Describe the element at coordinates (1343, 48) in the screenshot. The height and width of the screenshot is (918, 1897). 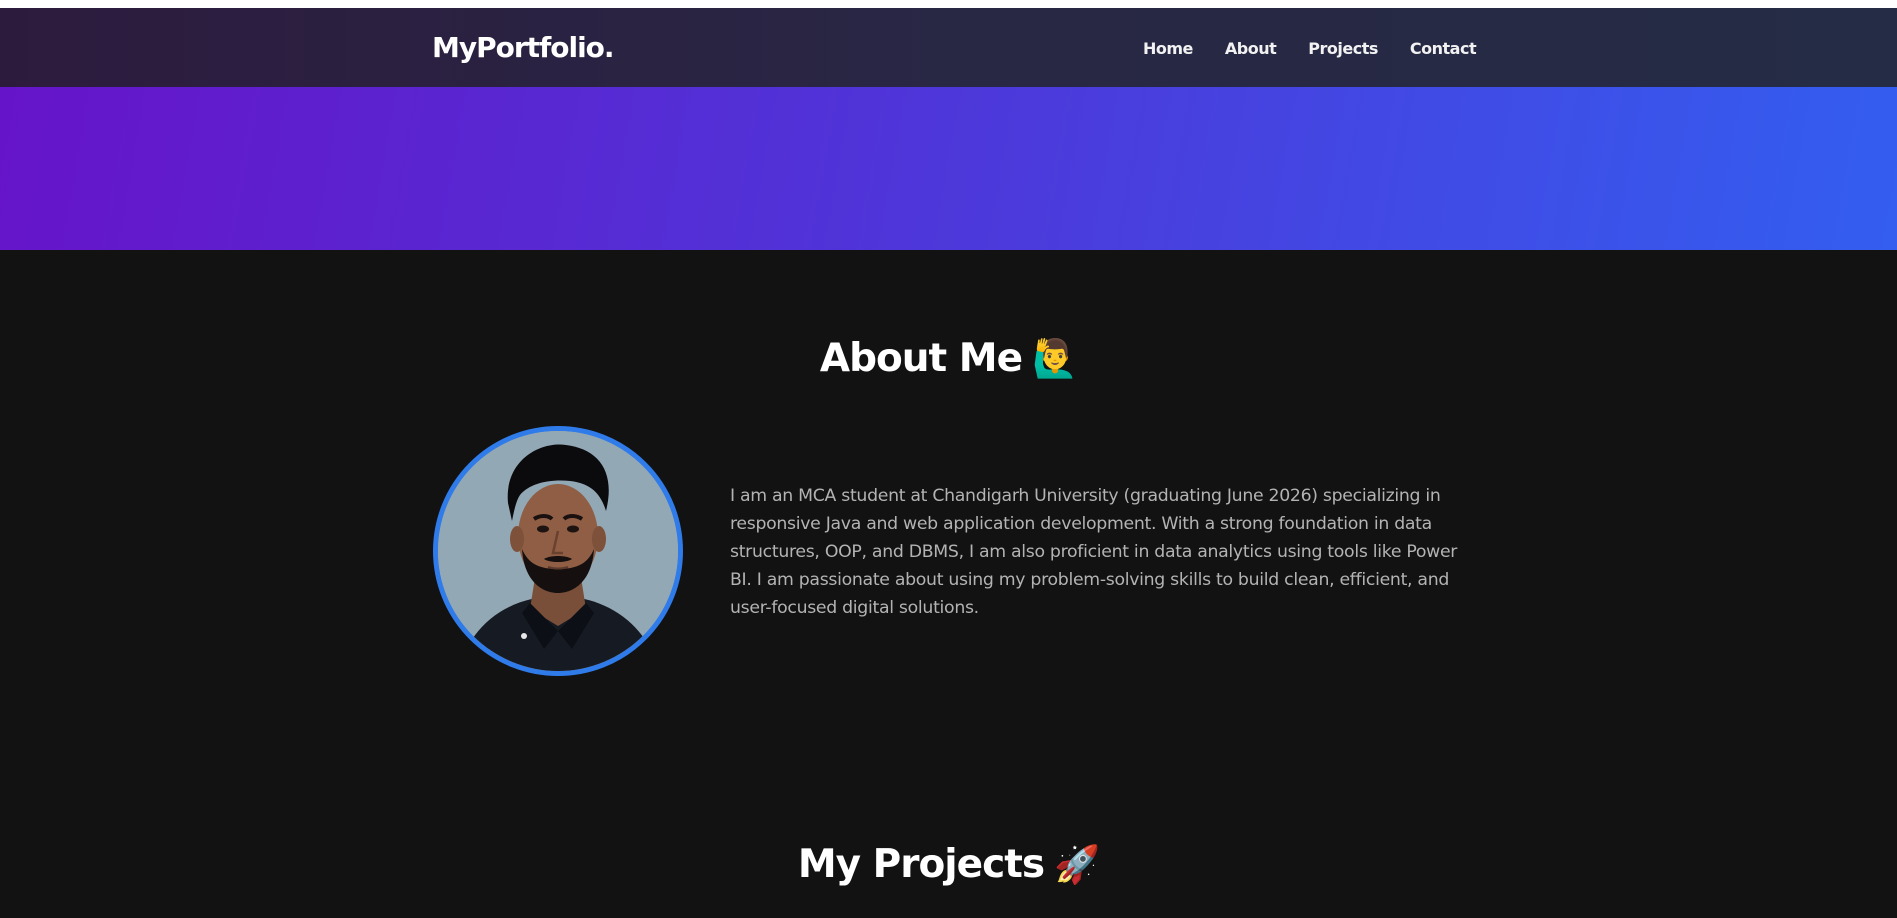
I see `nav-link-projects: Projects` at that location.